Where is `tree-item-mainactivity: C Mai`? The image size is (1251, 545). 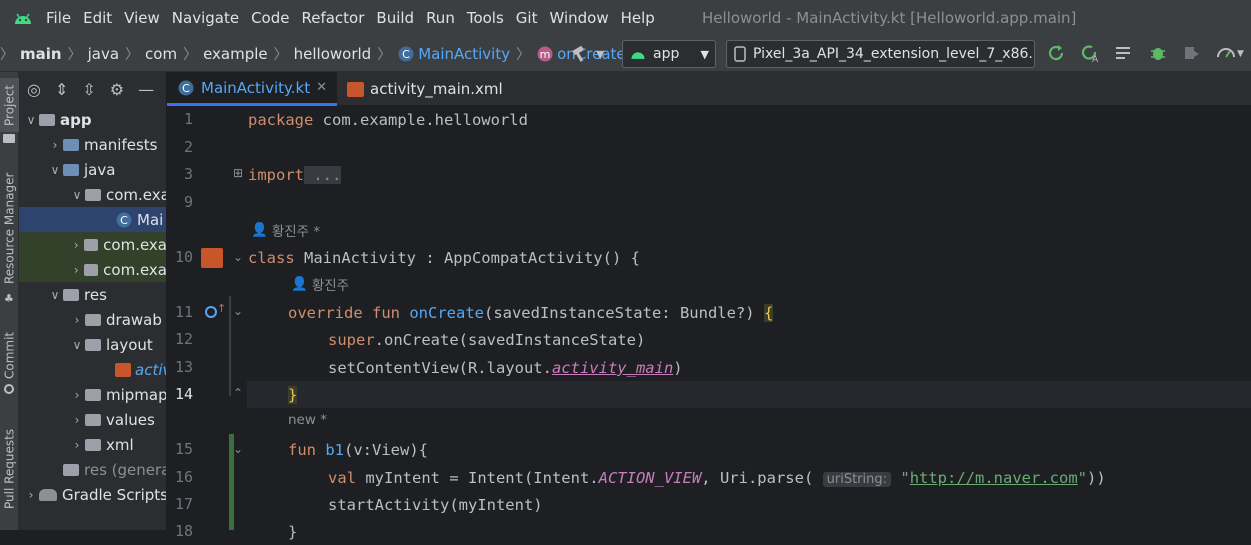
tree-item-mainactivity: C Mai is located at coordinates (92, 219).